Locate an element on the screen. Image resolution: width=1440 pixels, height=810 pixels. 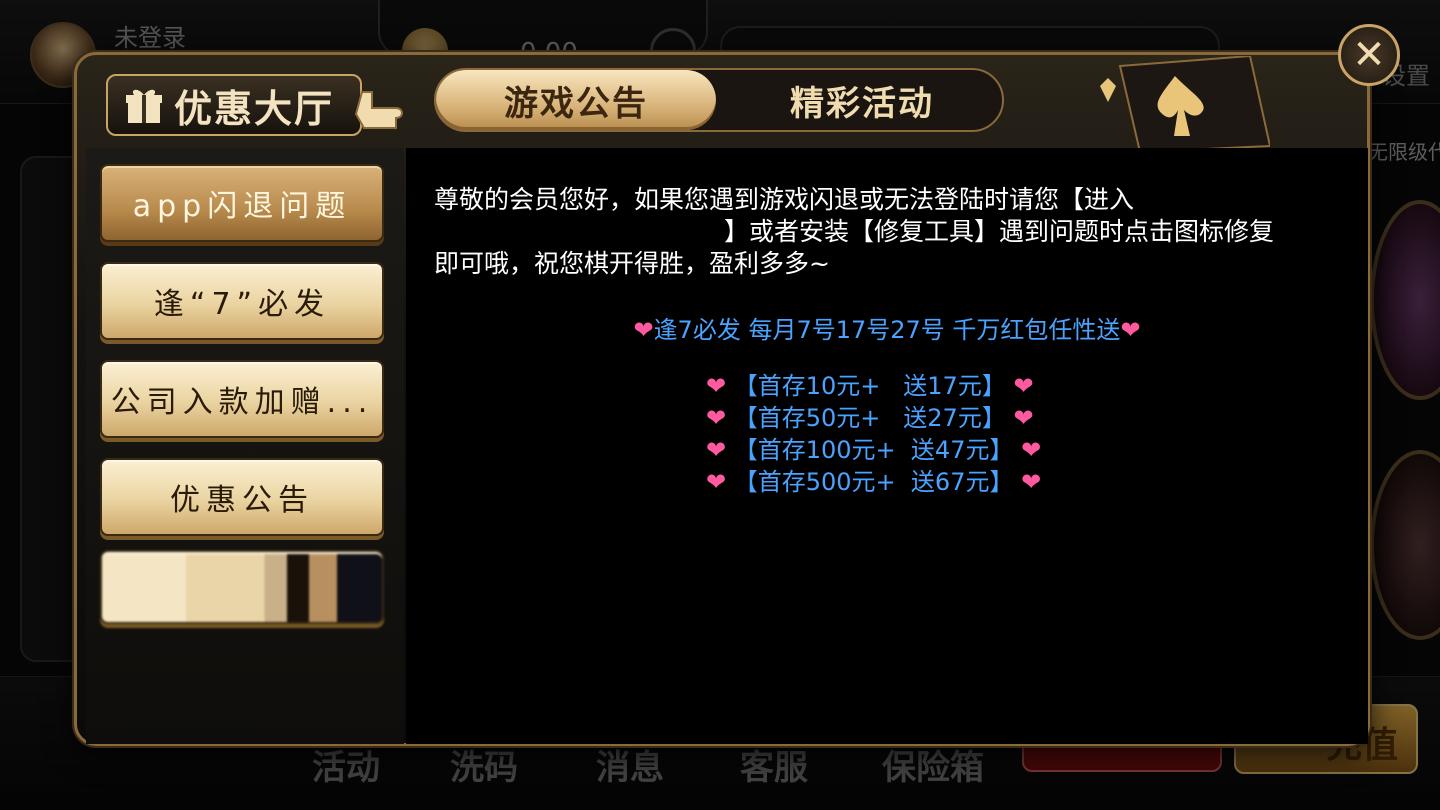
deposit-offer-text: 【首存10元+ 送17元】 is located at coordinates (869, 386).